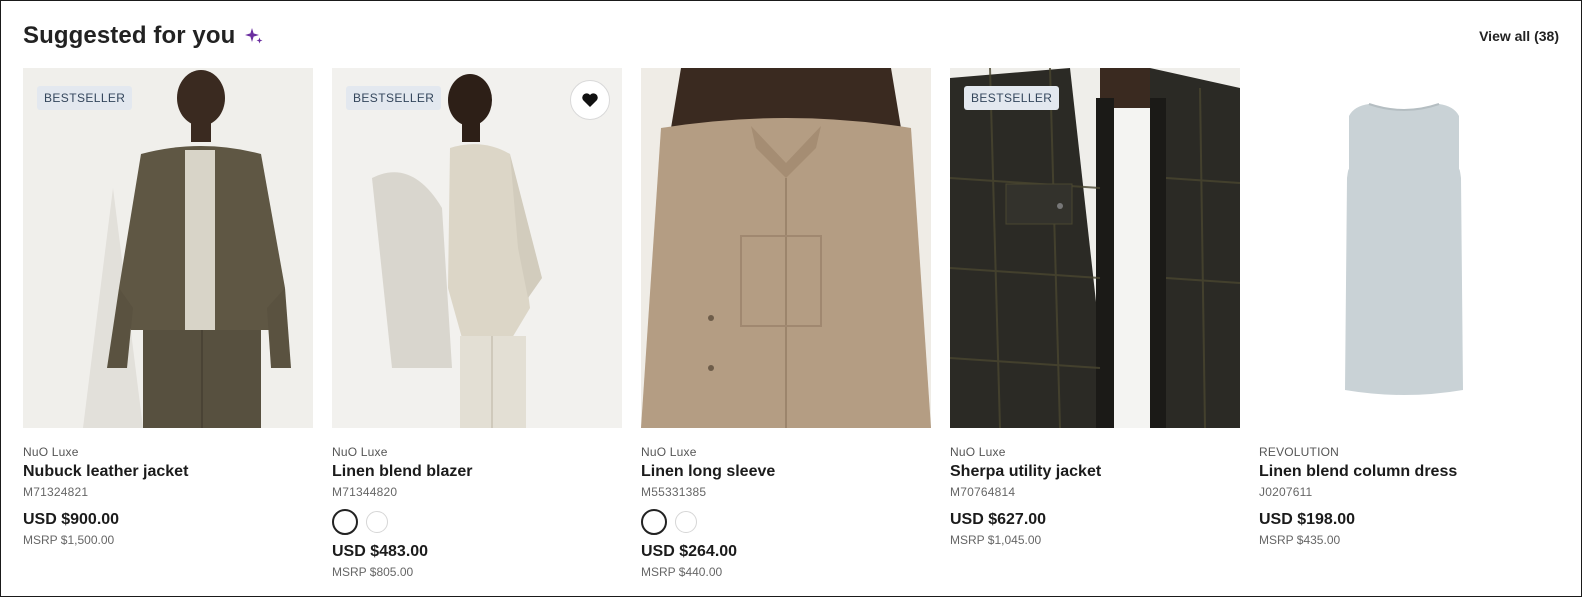  I want to click on sparkle-icon, so click(254, 36).